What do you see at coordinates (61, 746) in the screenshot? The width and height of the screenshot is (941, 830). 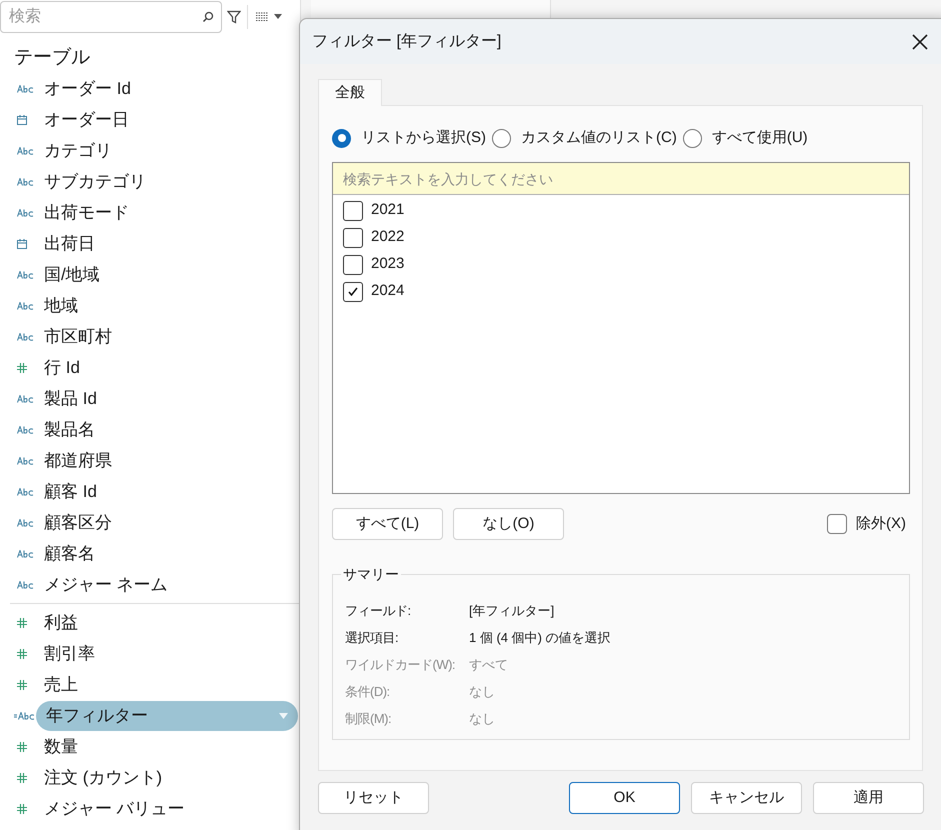 I see `field-item: 数量` at bounding box center [61, 746].